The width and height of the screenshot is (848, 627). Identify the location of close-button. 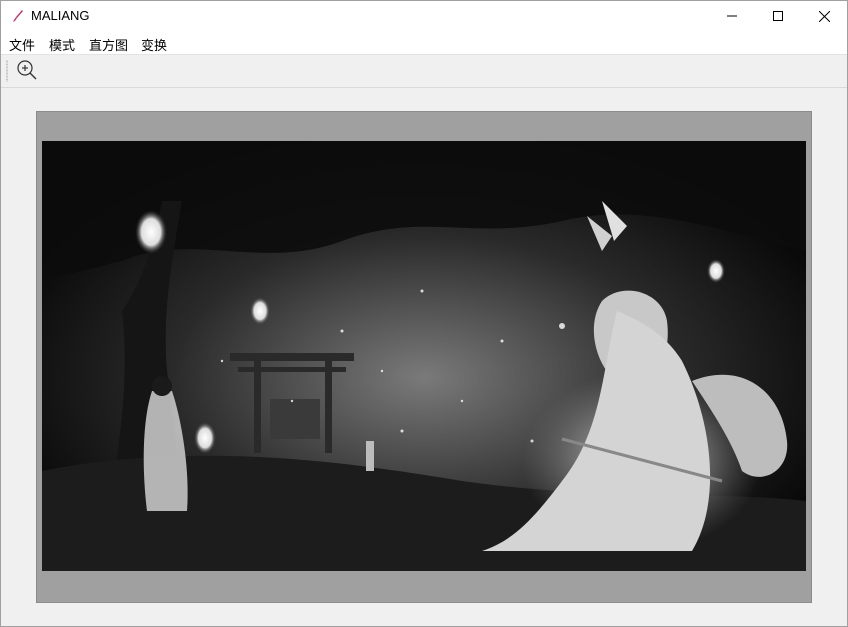
(824, 16).